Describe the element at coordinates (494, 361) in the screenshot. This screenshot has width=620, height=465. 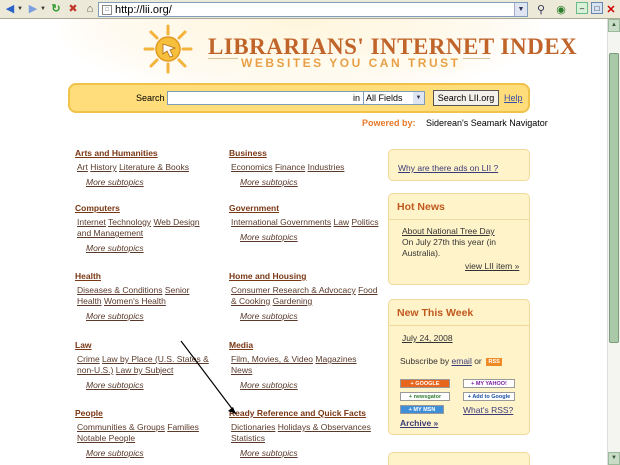
I see `rss-icon: RSS` at that location.